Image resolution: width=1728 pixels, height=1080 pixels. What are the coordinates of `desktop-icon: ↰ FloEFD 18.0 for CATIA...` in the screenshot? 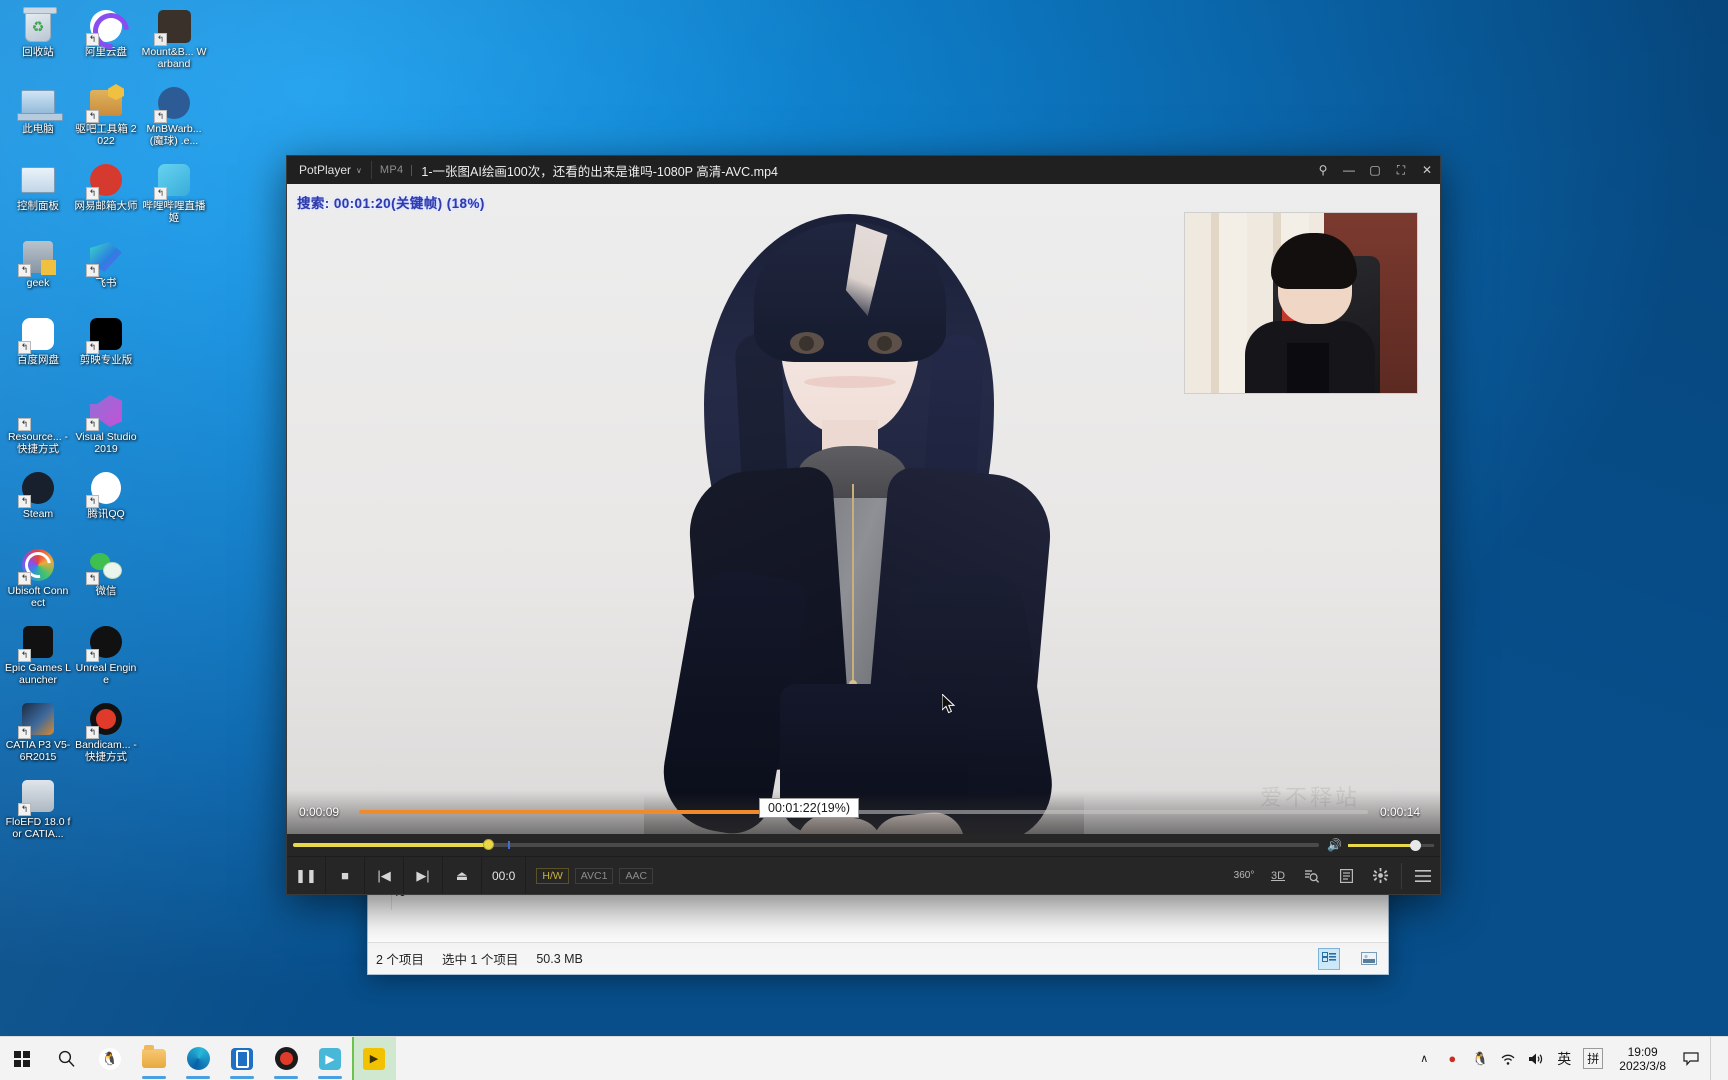 It's located at (38, 812).